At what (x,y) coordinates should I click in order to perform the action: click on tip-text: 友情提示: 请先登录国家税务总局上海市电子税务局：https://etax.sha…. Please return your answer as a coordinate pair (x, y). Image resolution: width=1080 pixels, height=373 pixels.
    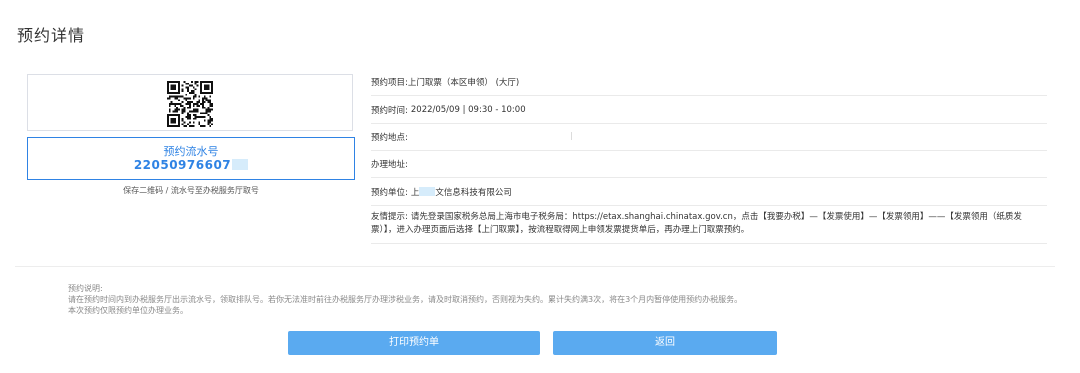
    Looking at the image, I should click on (696, 223).